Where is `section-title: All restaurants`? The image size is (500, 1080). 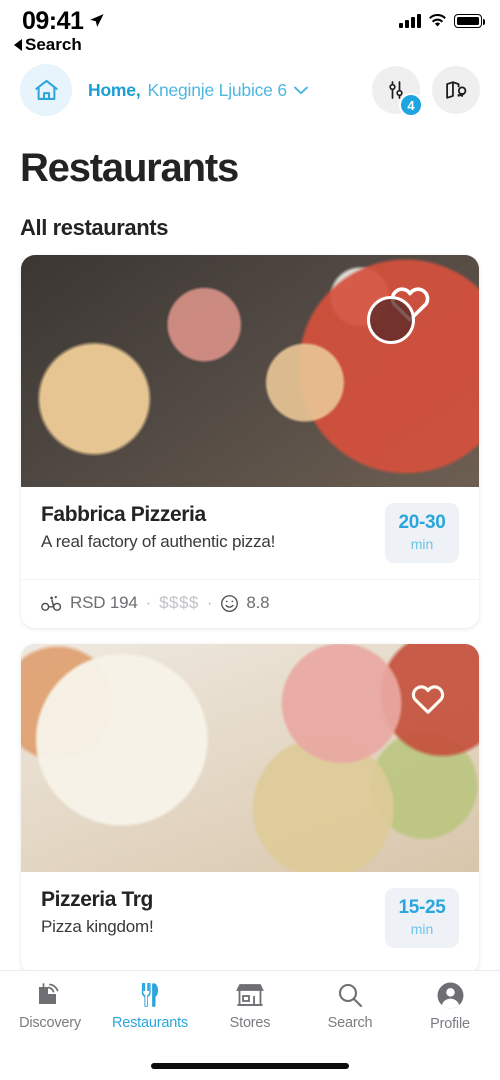
section-title: All restaurants is located at coordinates (94, 227).